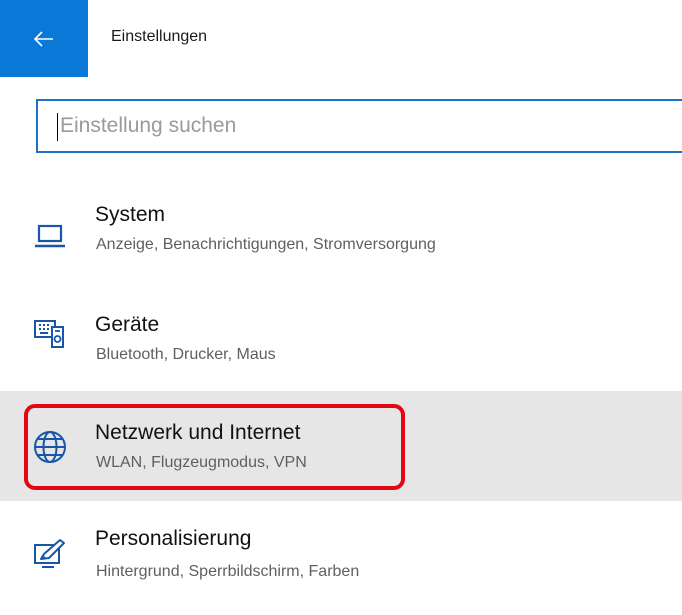  I want to click on text-caret, so click(57, 127).